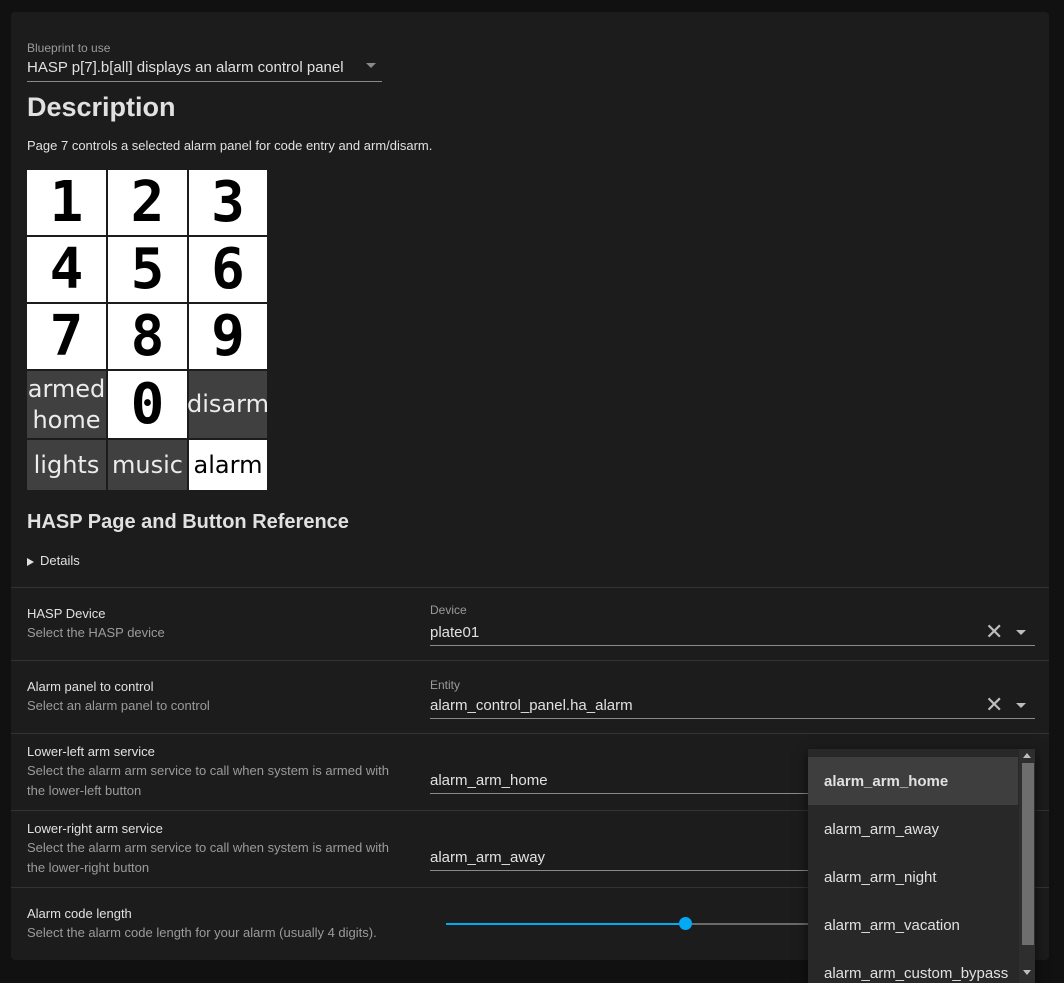  Describe the element at coordinates (66, 465) in the screenshot. I see `keypad-key-lights: lights` at that location.